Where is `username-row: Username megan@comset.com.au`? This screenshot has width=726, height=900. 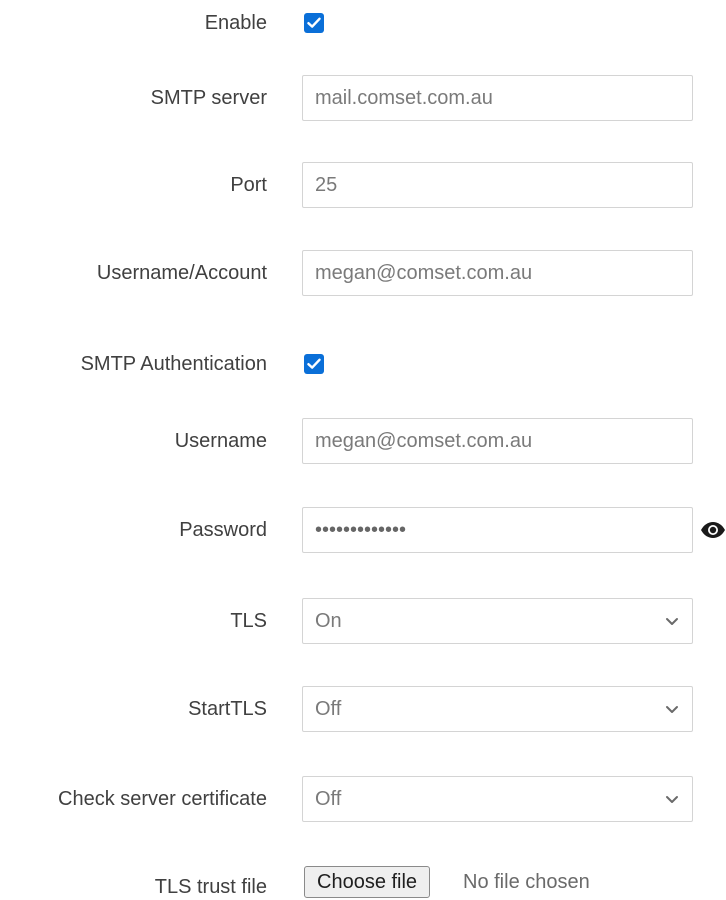
username-row: Username megan@comset.com.au is located at coordinates (363, 441).